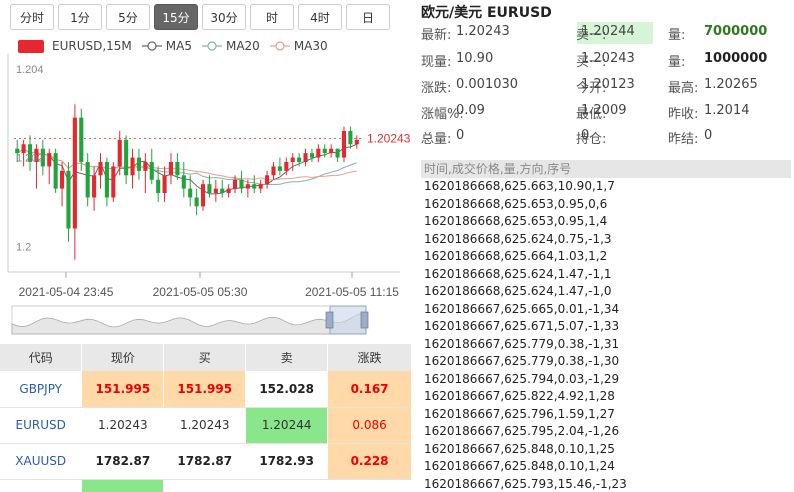 The width and height of the screenshot is (794, 492). Describe the element at coordinates (727, 110) in the screenshot. I see `detail-value: 1.2014` at that location.